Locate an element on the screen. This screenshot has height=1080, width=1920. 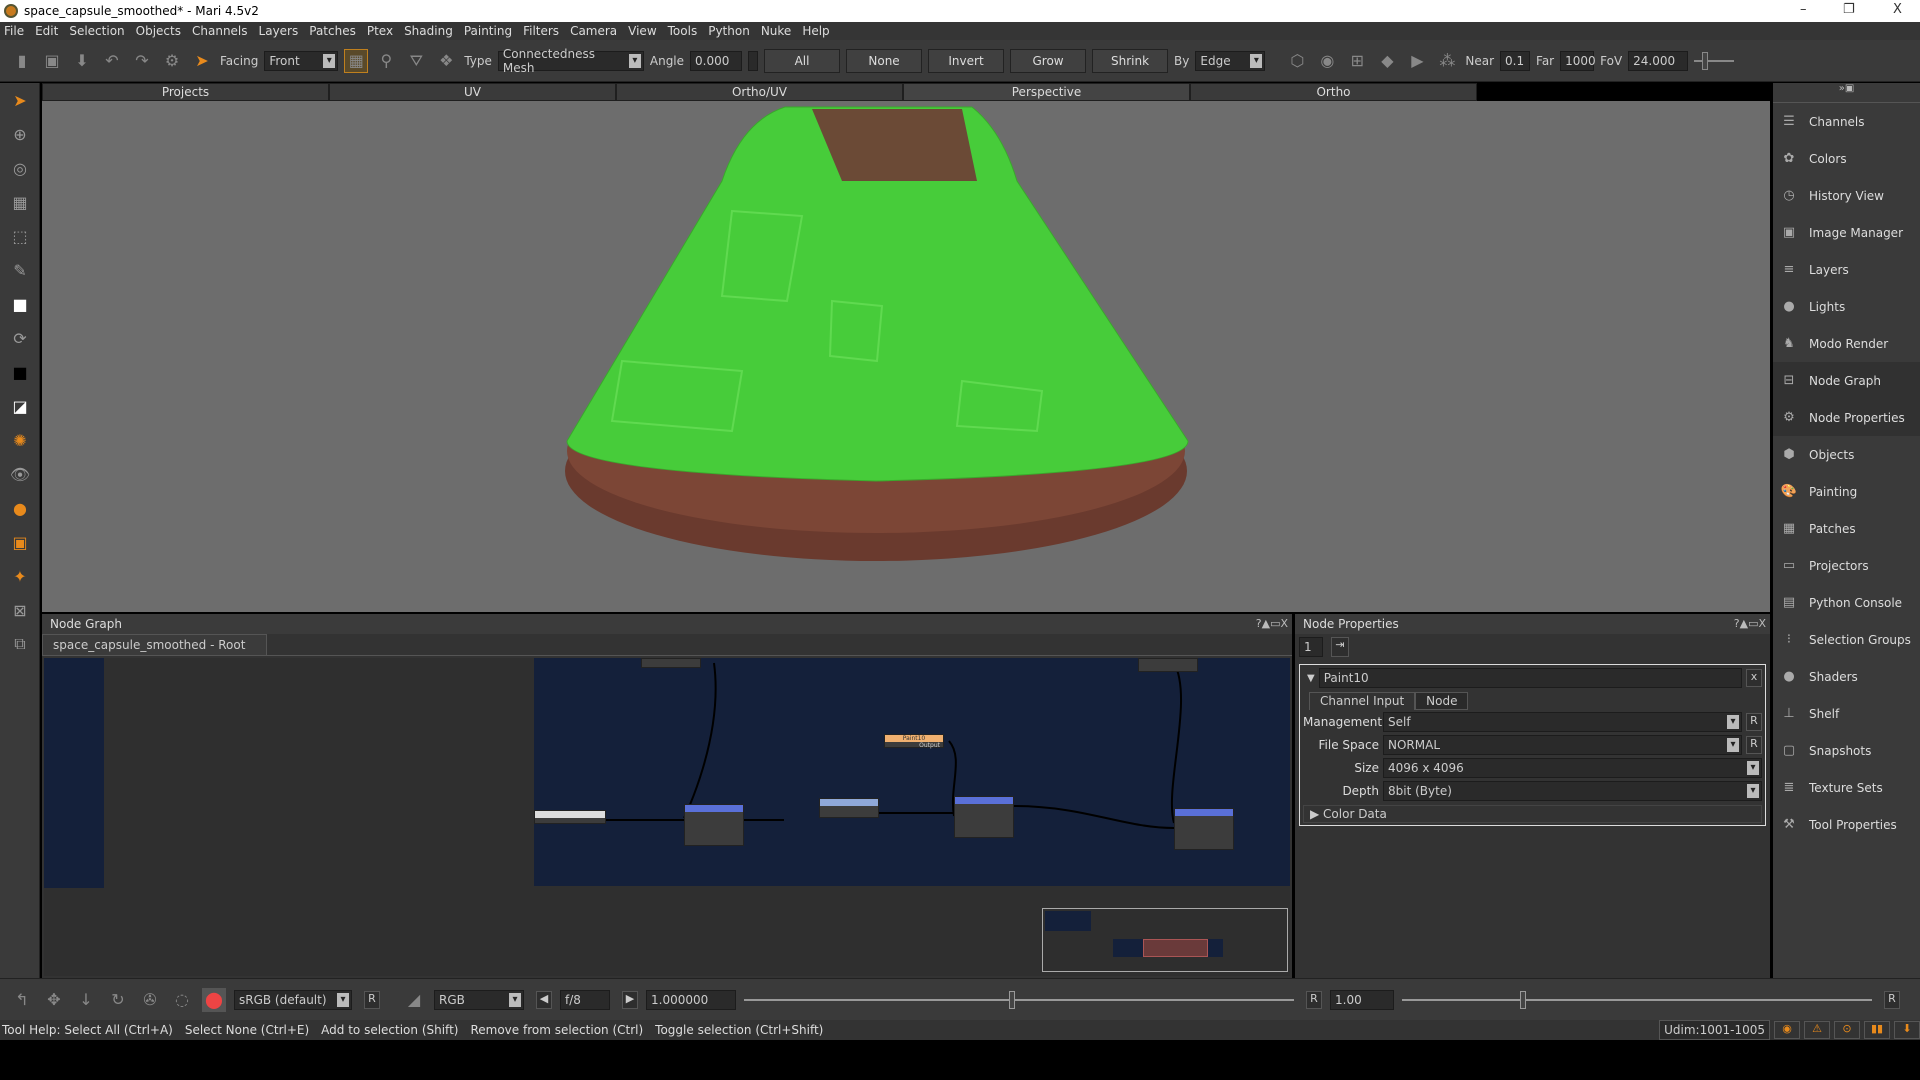
wireframe-icon: ⬡ is located at coordinates (1297, 61).